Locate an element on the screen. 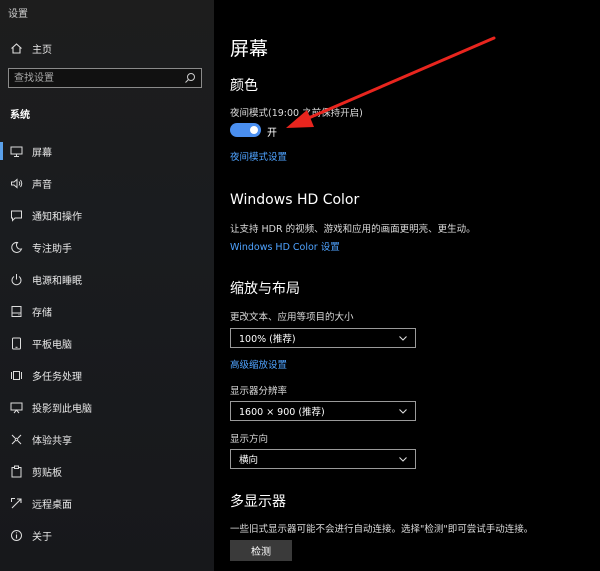 This screenshot has width=600, height=571. orientation-label: 显示方向 is located at coordinates (249, 439).